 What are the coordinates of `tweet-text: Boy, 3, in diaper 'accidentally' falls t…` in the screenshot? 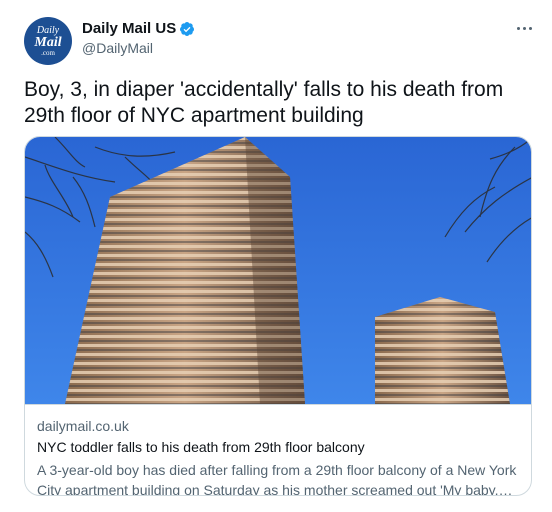 It's located at (264, 102).